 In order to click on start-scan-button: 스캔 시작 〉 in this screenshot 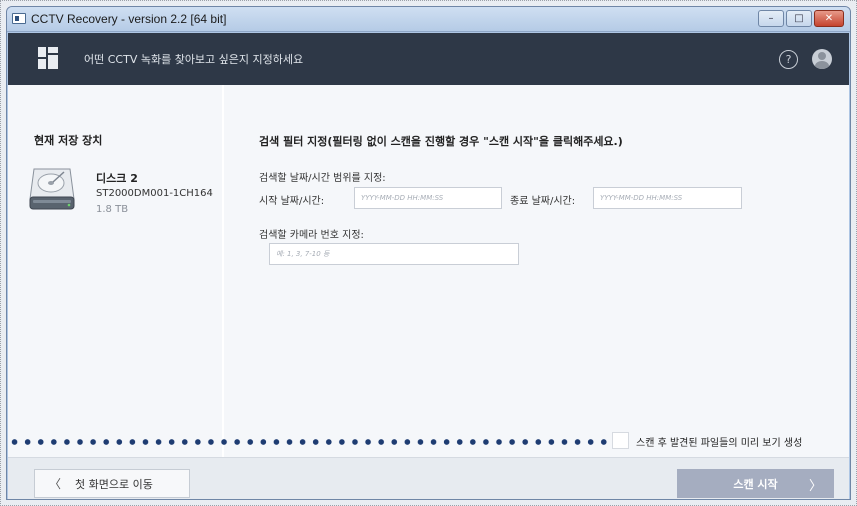, I will do `click(755, 483)`.